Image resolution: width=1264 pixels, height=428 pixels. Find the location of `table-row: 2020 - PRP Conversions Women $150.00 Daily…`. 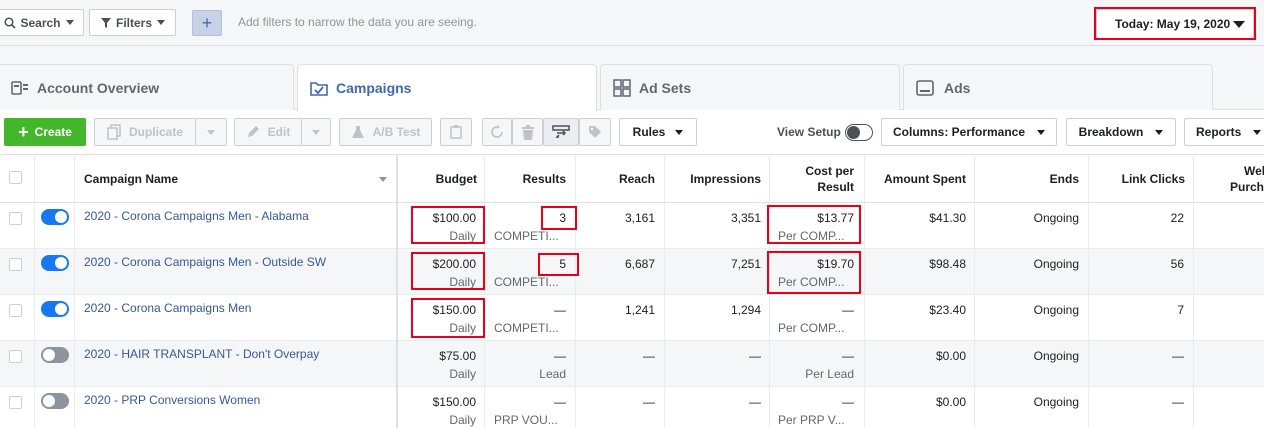

table-row: 2020 - PRP Conversions Women $150.00 Daily… is located at coordinates (632, 407).